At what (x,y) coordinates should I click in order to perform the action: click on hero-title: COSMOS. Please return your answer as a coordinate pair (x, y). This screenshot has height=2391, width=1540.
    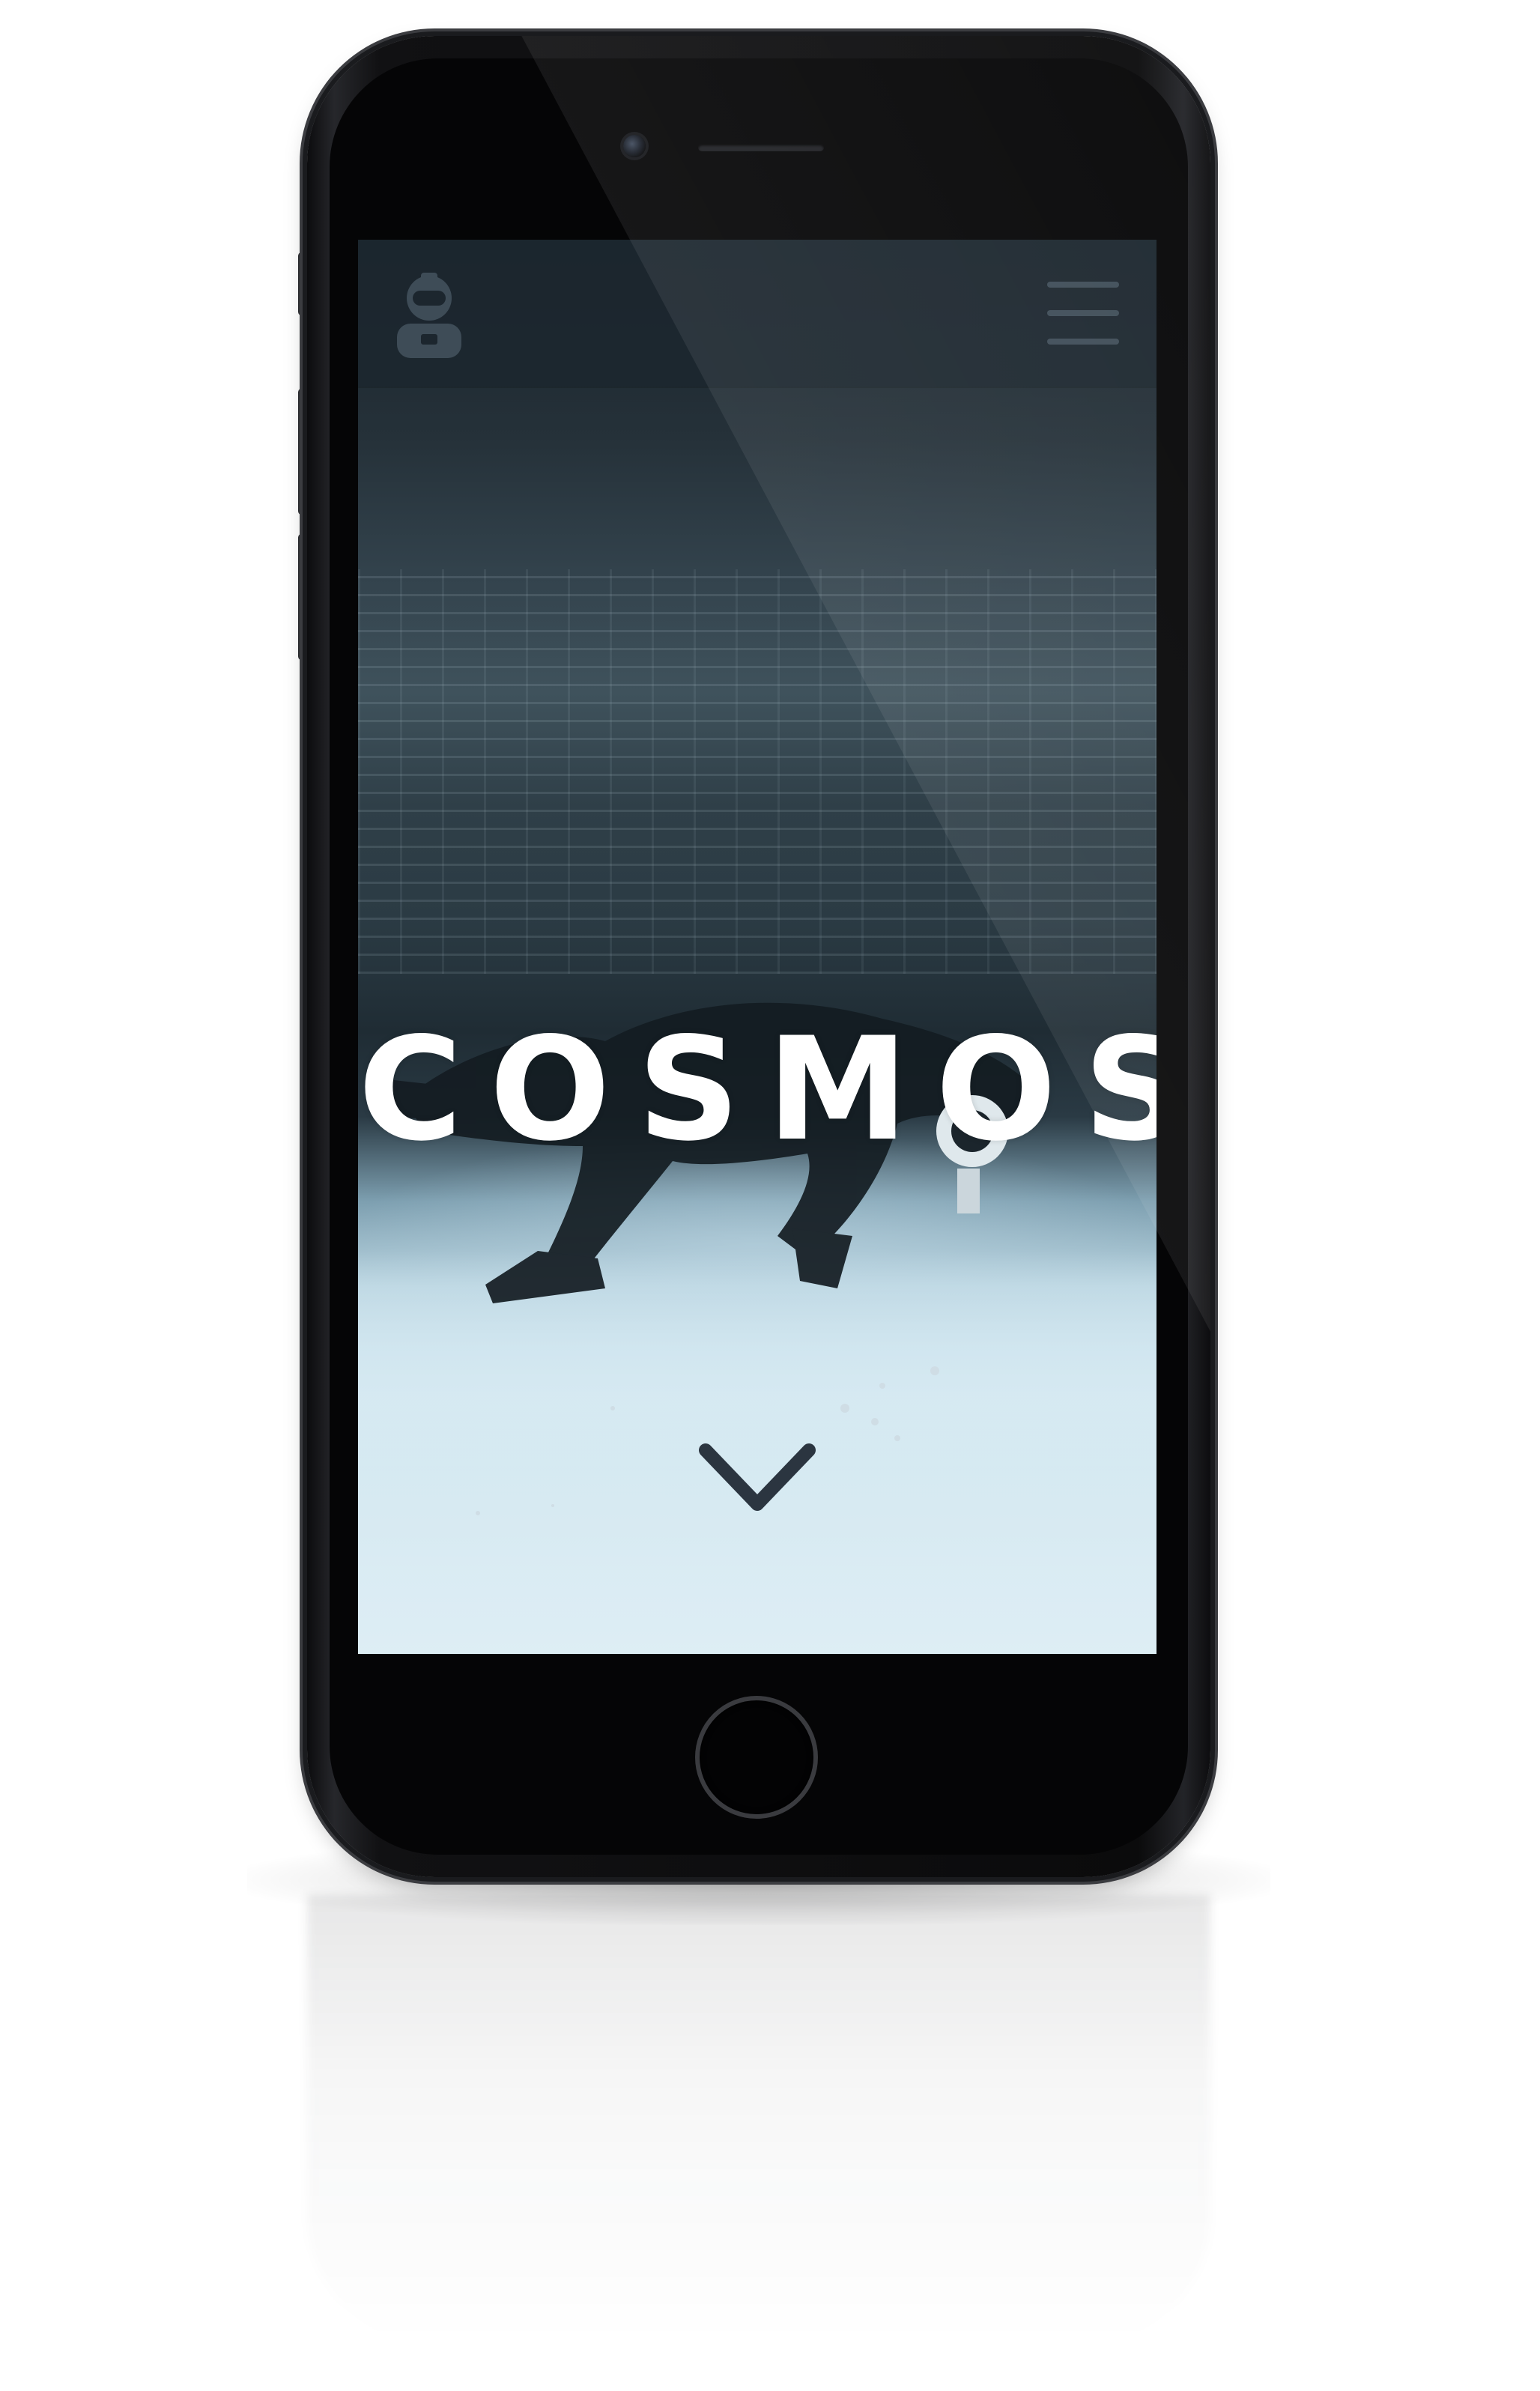
    Looking at the image, I should click on (757, 1090).